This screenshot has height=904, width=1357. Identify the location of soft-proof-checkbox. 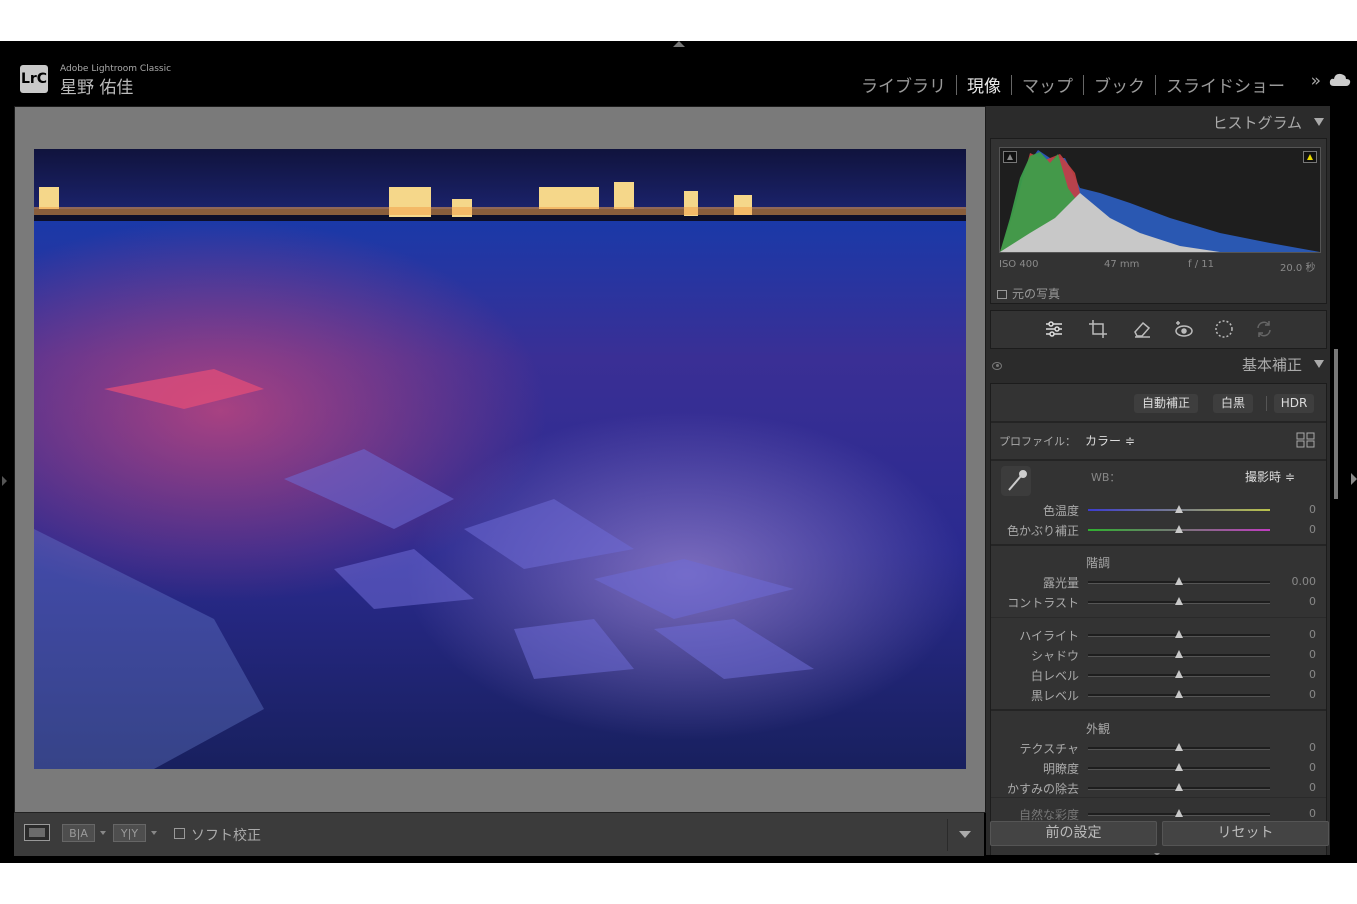
(179, 833).